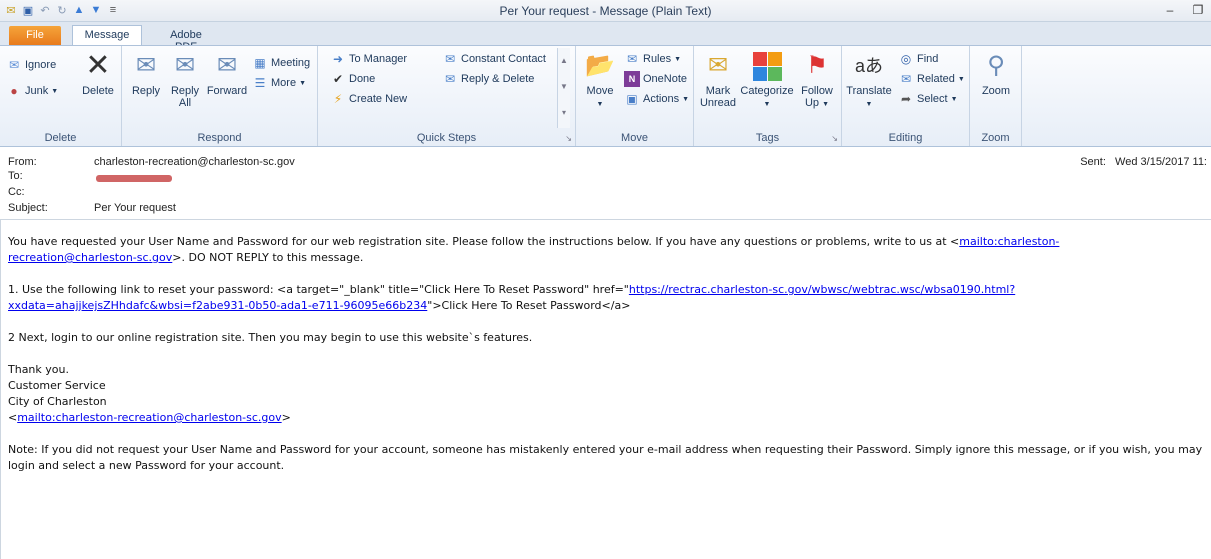  Describe the element at coordinates (718, 80) in the screenshot. I see `mark-unread-button: ✉ Mark Unread` at that location.